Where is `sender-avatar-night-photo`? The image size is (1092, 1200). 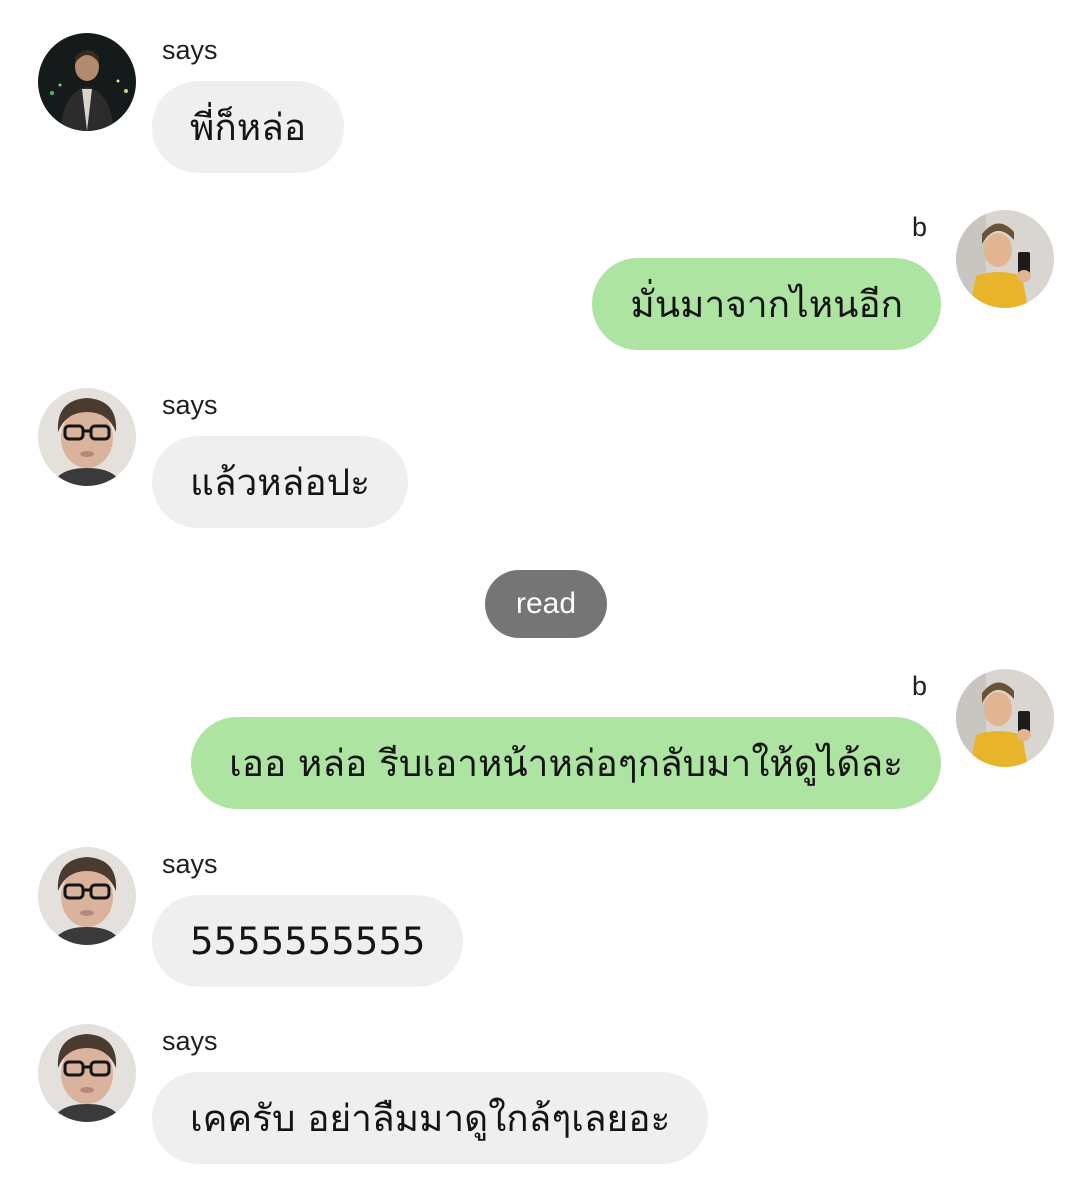 sender-avatar-night-photo is located at coordinates (87, 82).